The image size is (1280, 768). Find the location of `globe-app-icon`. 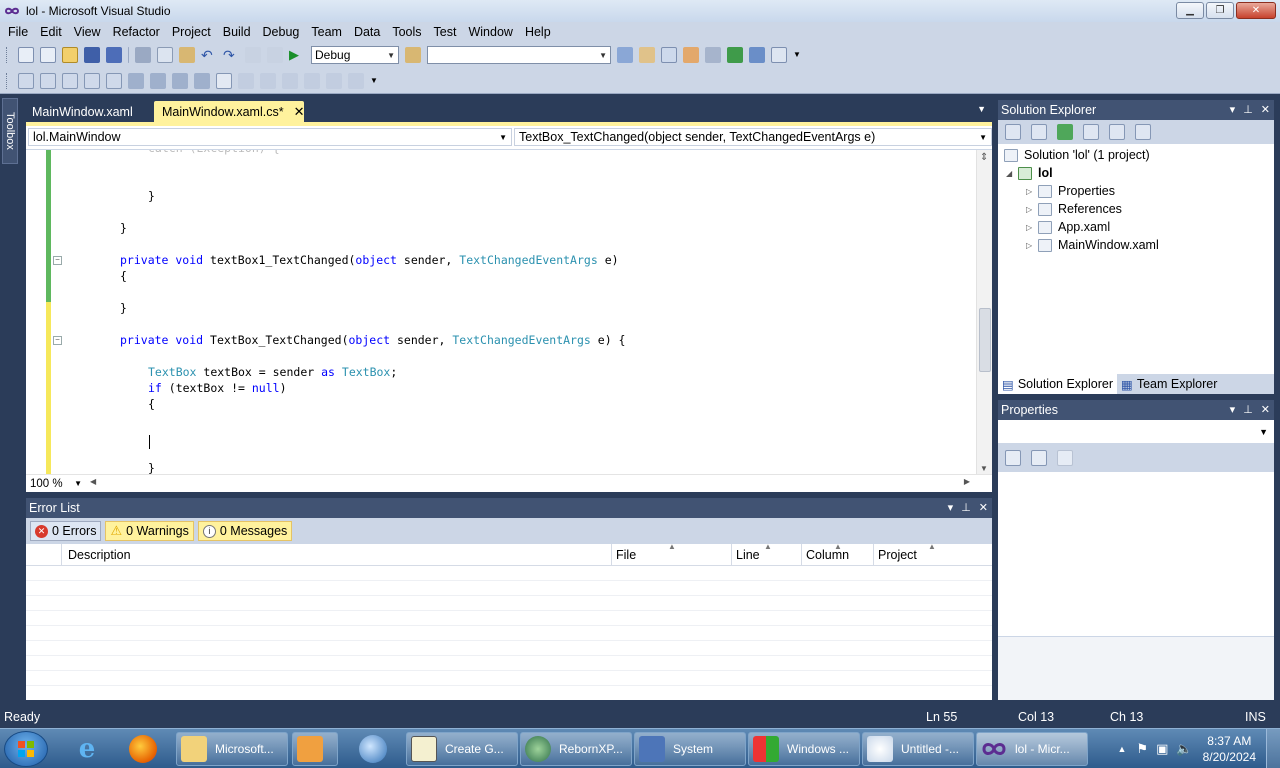

globe-app-icon is located at coordinates (373, 749).